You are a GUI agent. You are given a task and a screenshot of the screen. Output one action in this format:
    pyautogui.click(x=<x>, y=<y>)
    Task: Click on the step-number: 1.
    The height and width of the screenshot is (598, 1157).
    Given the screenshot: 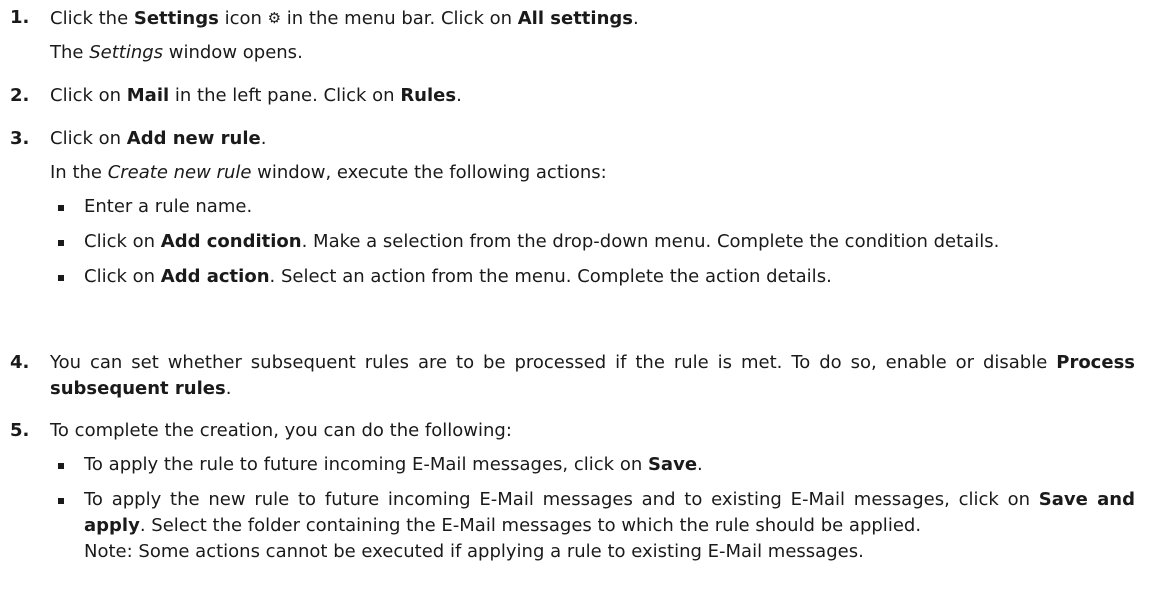 What is the action you would take?
    pyautogui.click(x=20, y=17)
    